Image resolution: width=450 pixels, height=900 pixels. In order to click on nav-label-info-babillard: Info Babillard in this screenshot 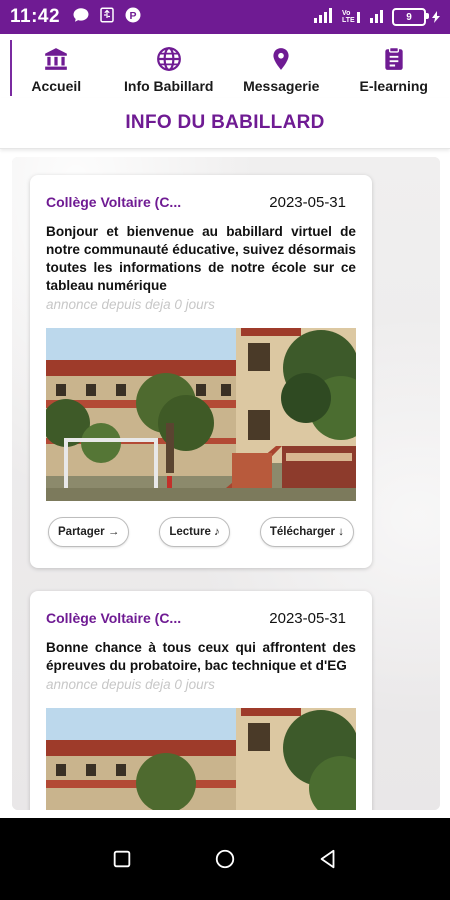, I will do `click(169, 86)`.